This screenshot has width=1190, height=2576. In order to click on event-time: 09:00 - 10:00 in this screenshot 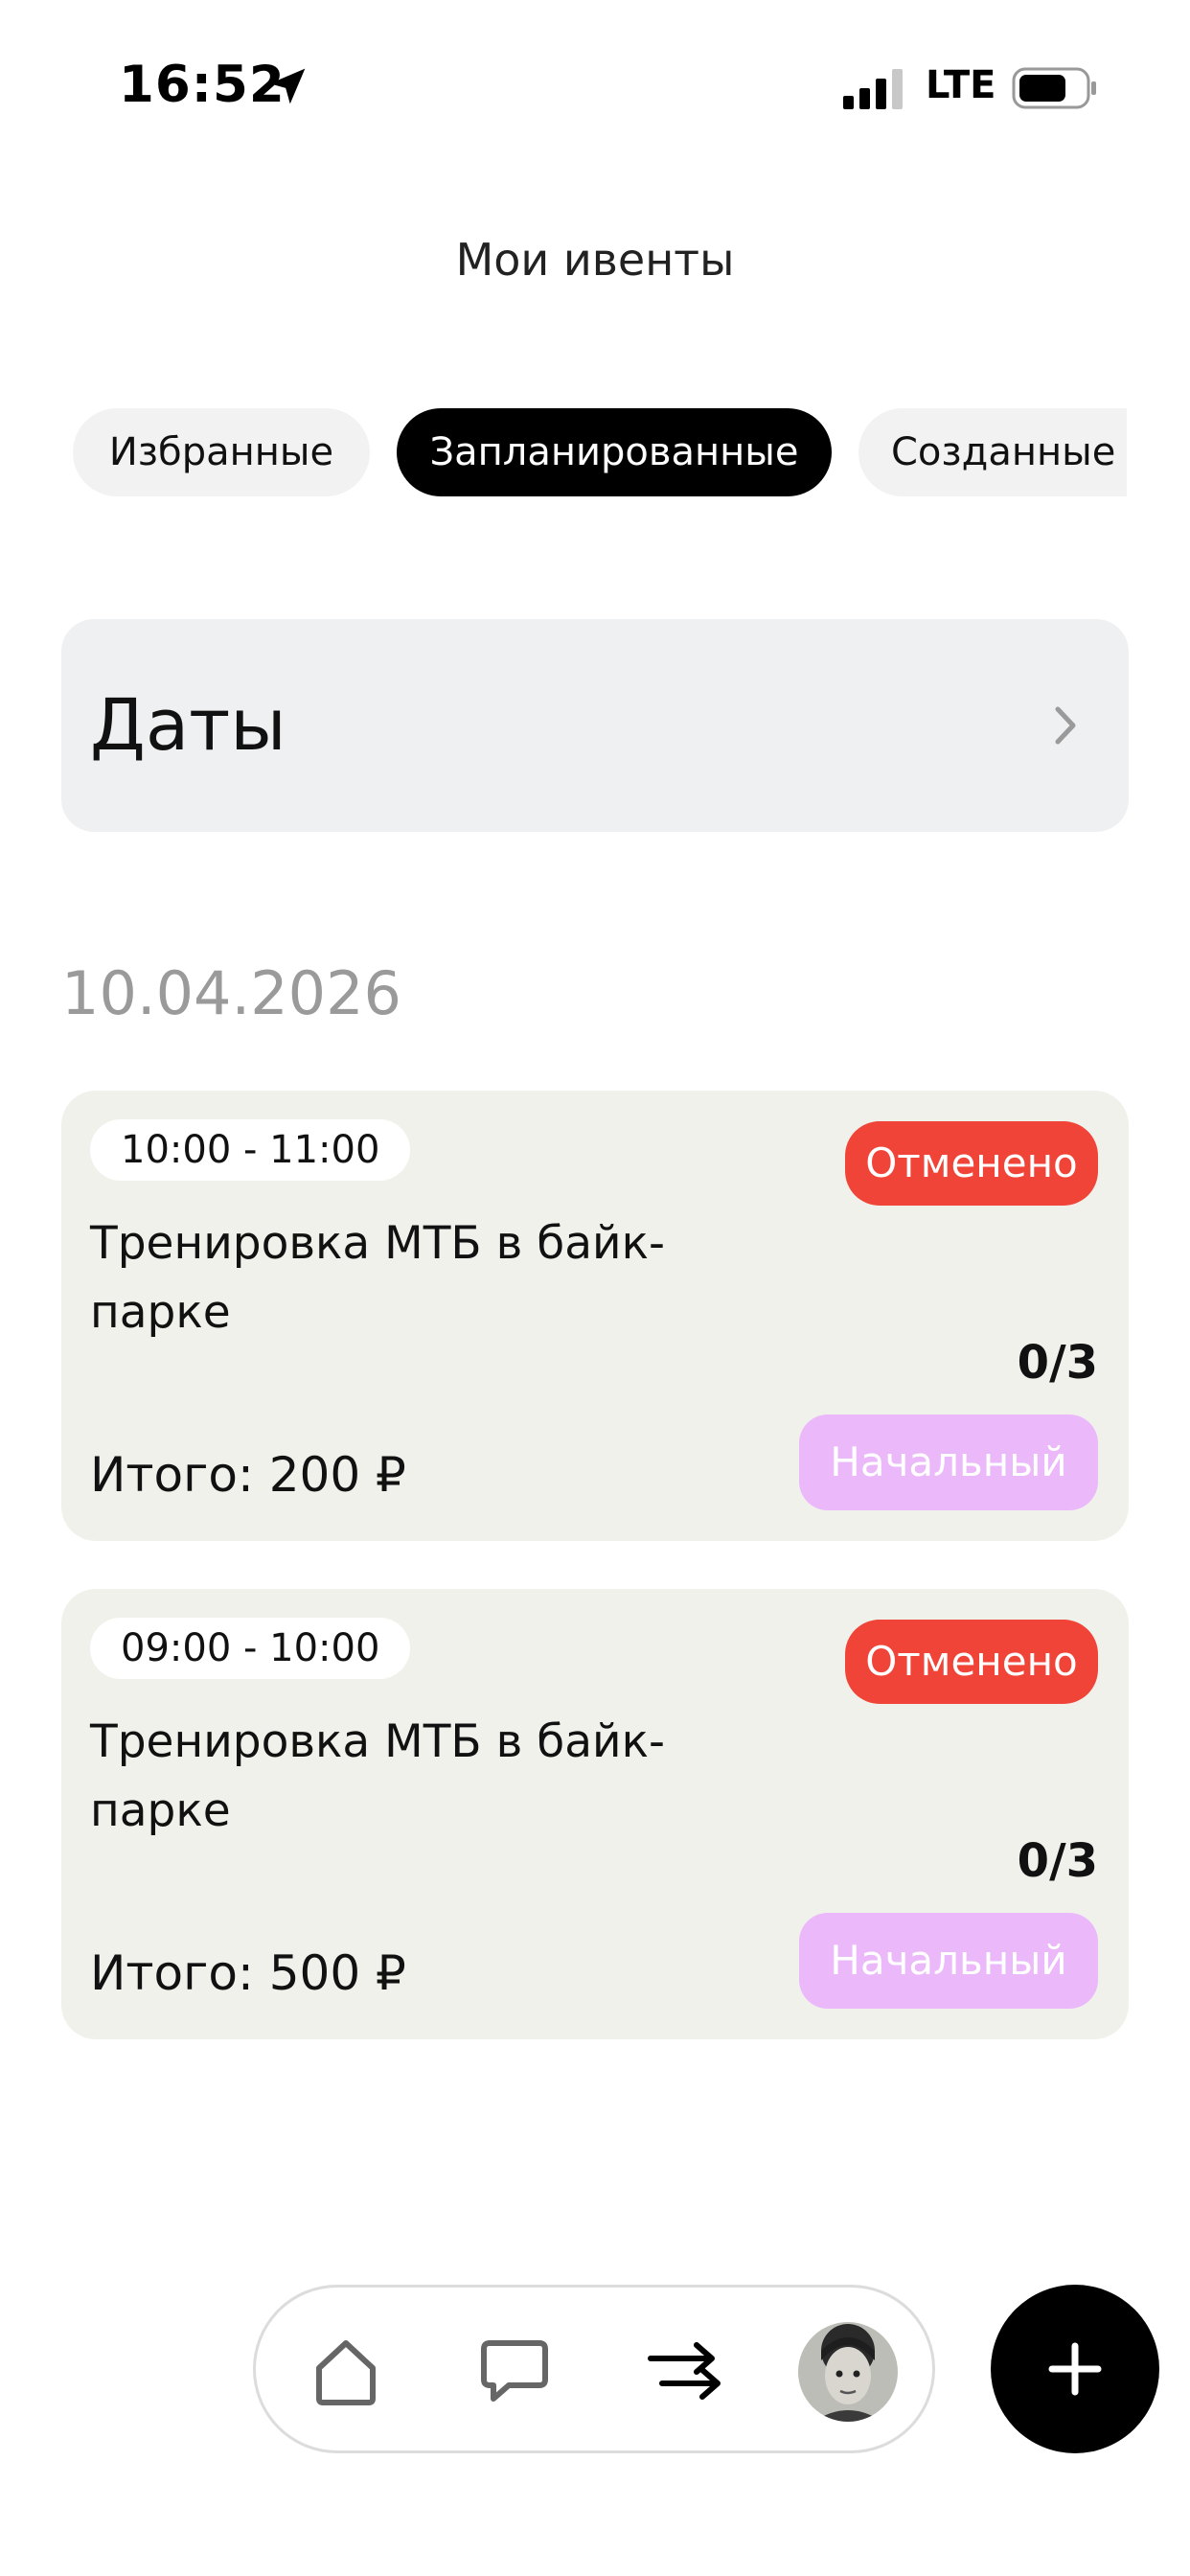, I will do `click(250, 1648)`.